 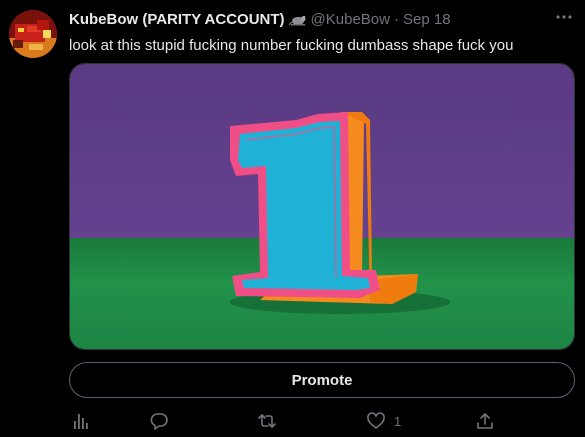 I want to click on like-count: 1, so click(x=398, y=421).